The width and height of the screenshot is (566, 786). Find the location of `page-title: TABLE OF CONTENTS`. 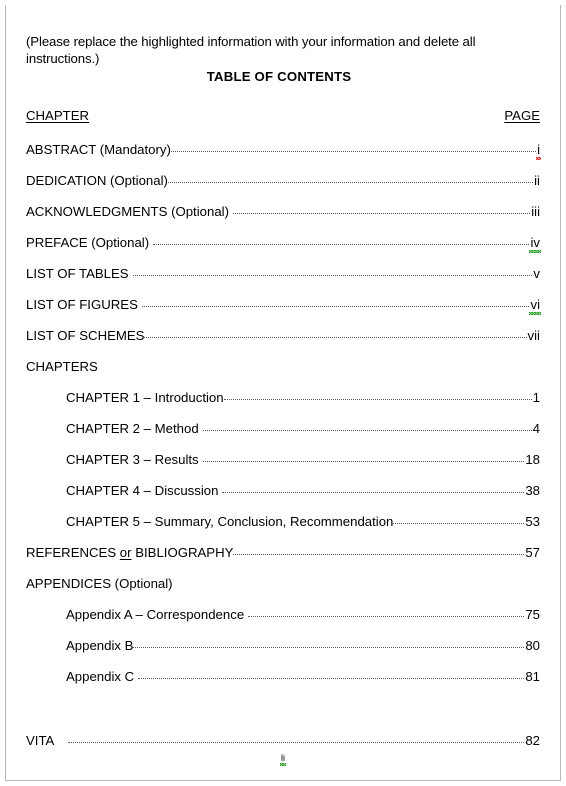

page-title: TABLE OF CONTENTS is located at coordinates (279, 76).